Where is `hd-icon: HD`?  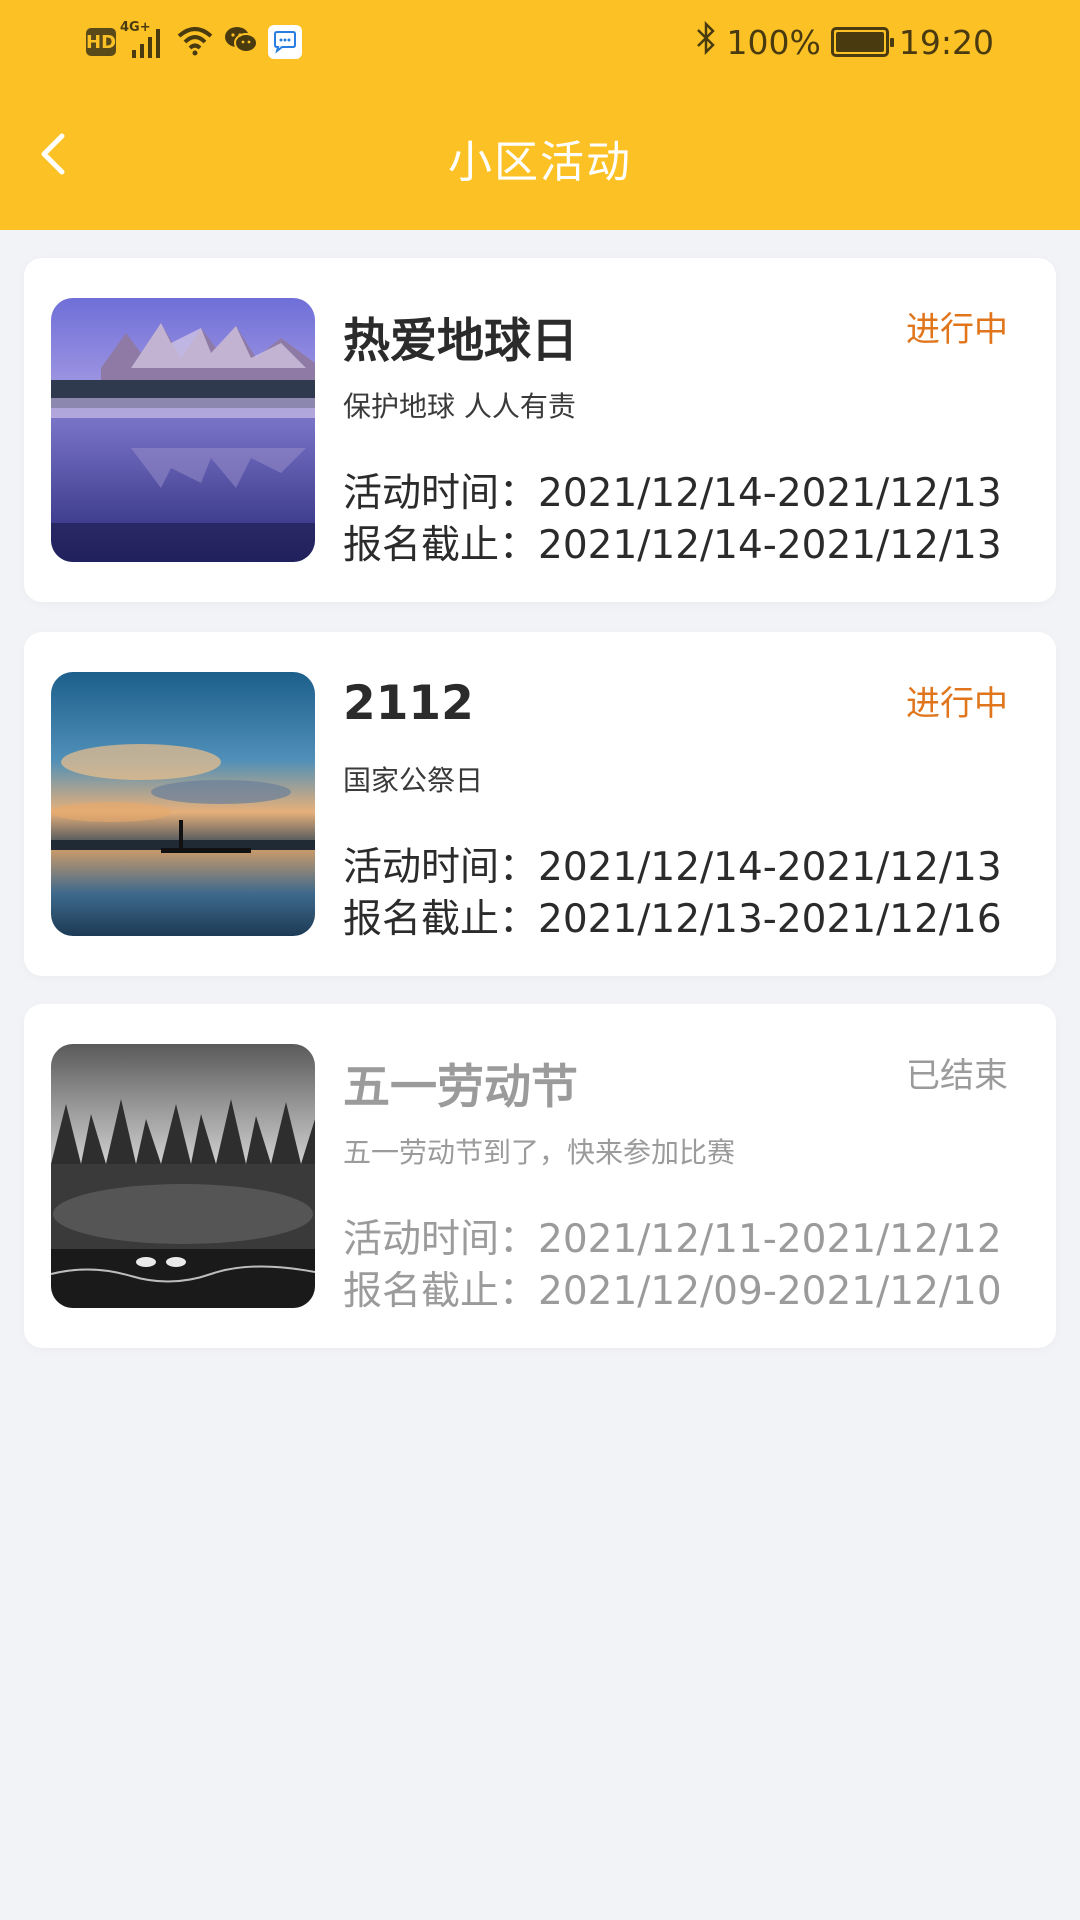 hd-icon: HD is located at coordinates (101, 42).